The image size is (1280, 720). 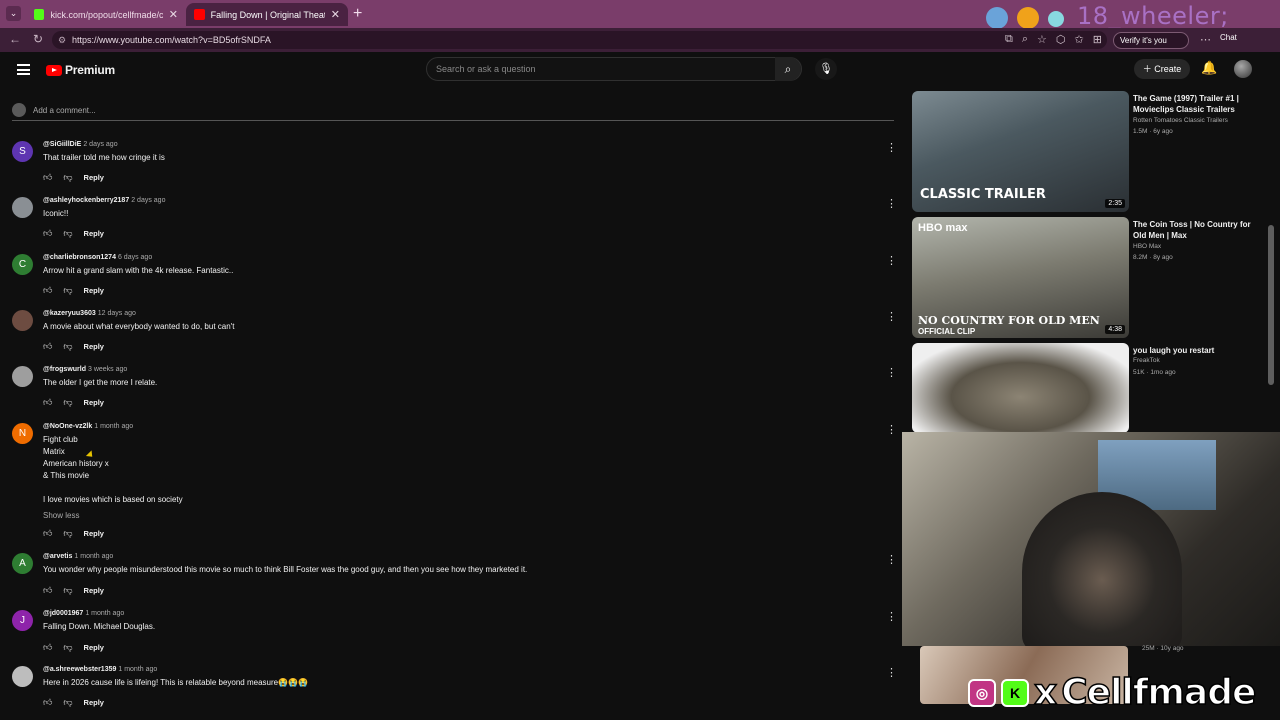 What do you see at coordinates (1147, 246) in the screenshot?
I see `channel-name: HBO Max` at bounding box center [1147, 246].